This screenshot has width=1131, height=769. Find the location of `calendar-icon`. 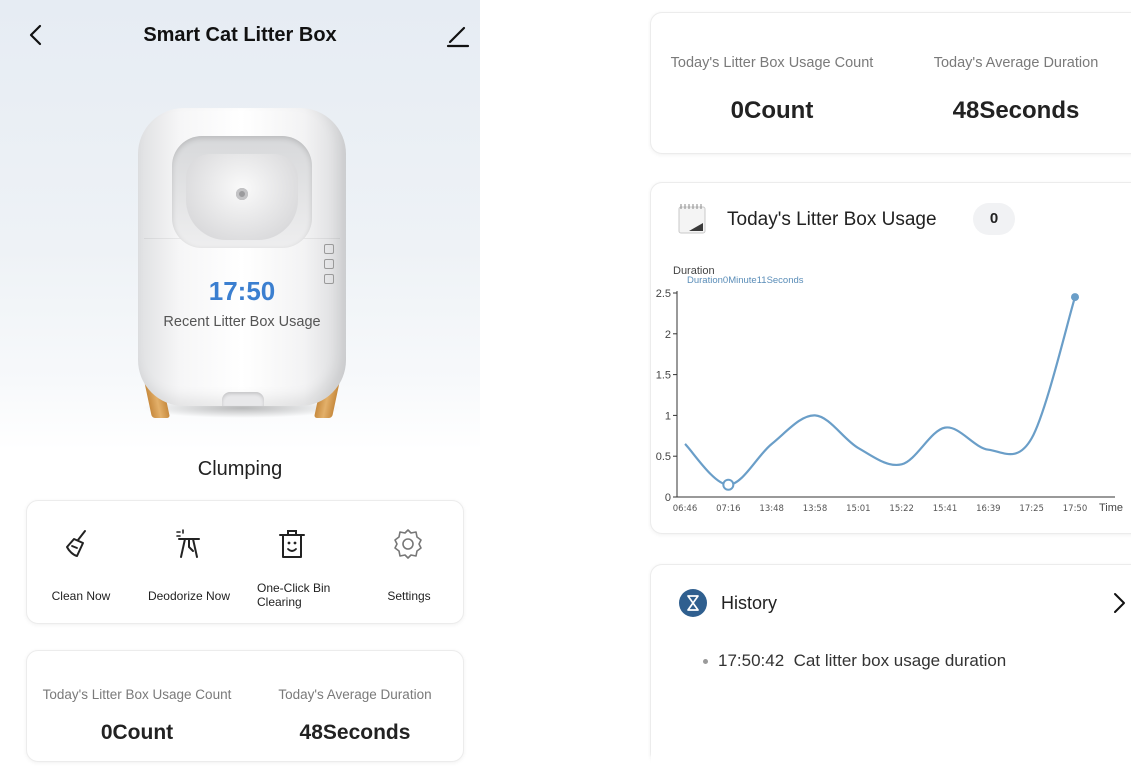

calendar-icon is located at coordinates (692, 219).